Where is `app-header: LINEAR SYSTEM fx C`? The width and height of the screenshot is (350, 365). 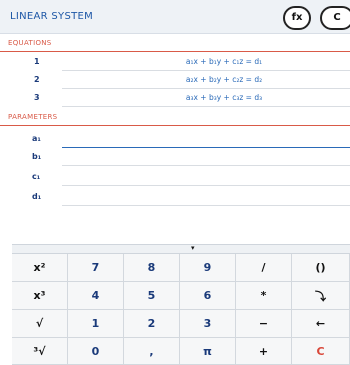 app-header: LINEAR SYSTEM fx C is located at coordinates (175, 17).